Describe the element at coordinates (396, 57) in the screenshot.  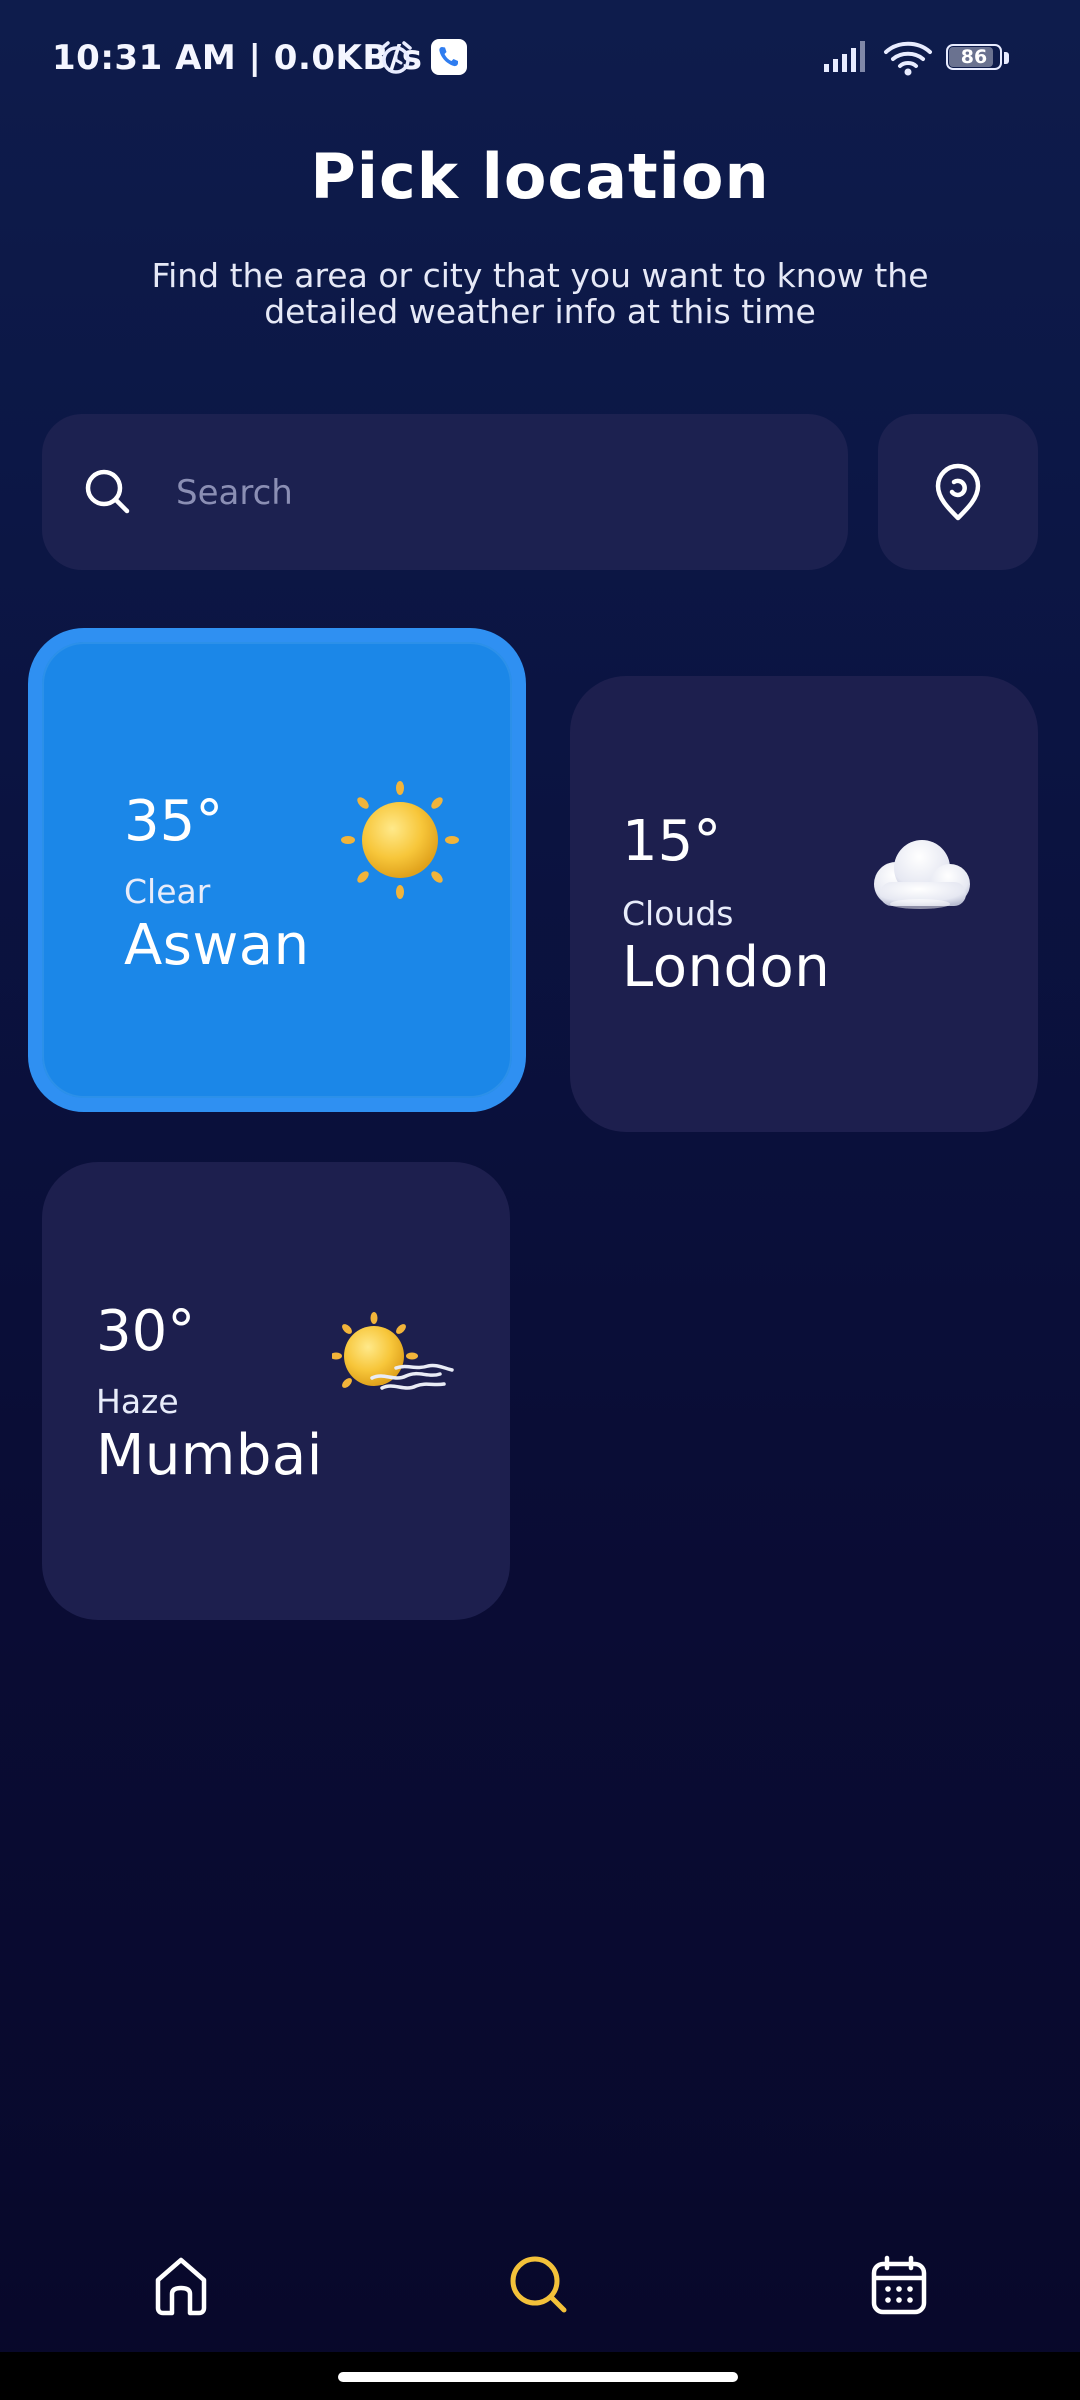
I see `alarm-icon` at that location.